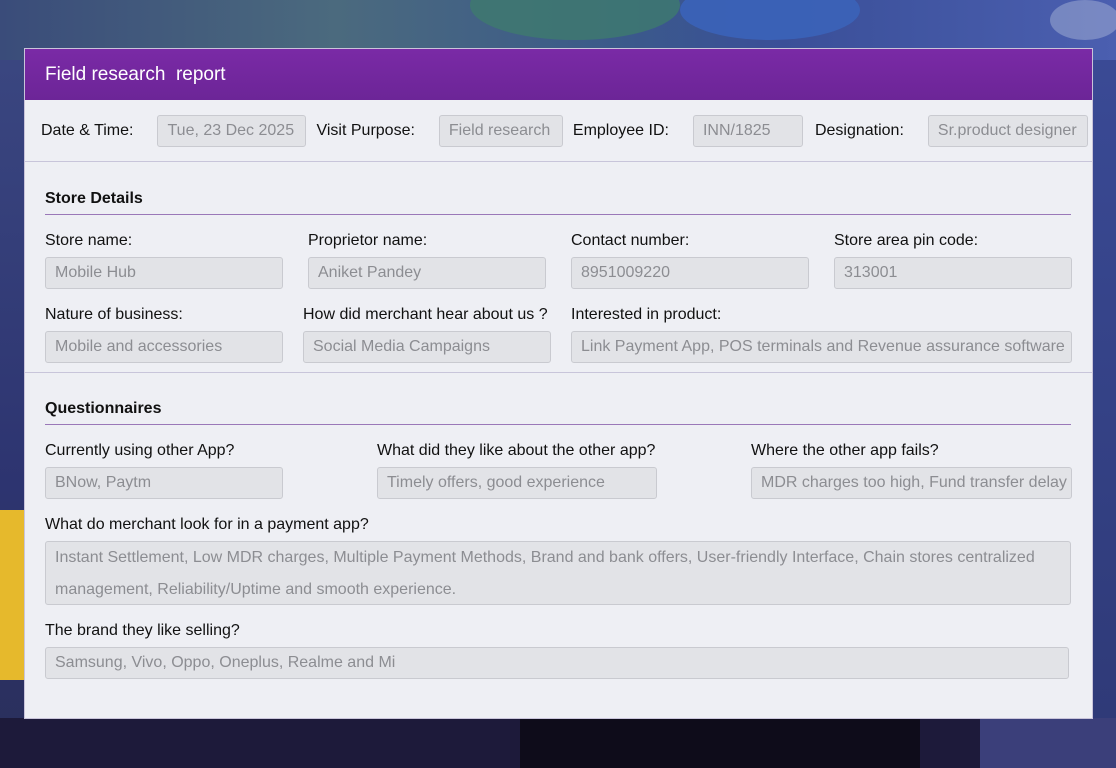 The image size is (1116, 768). Describe the element at coordinates (87, 130) in the screenshot. I see `date-time-label: Date & Time:` at that location.